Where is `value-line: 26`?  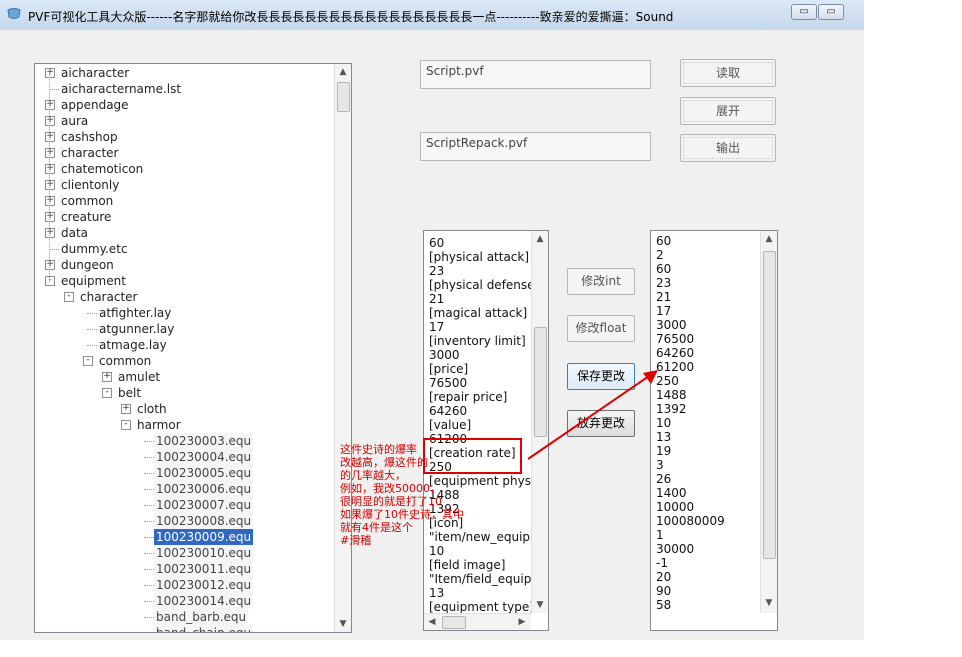
value-line: 26 is located at coordinates (663, 479).